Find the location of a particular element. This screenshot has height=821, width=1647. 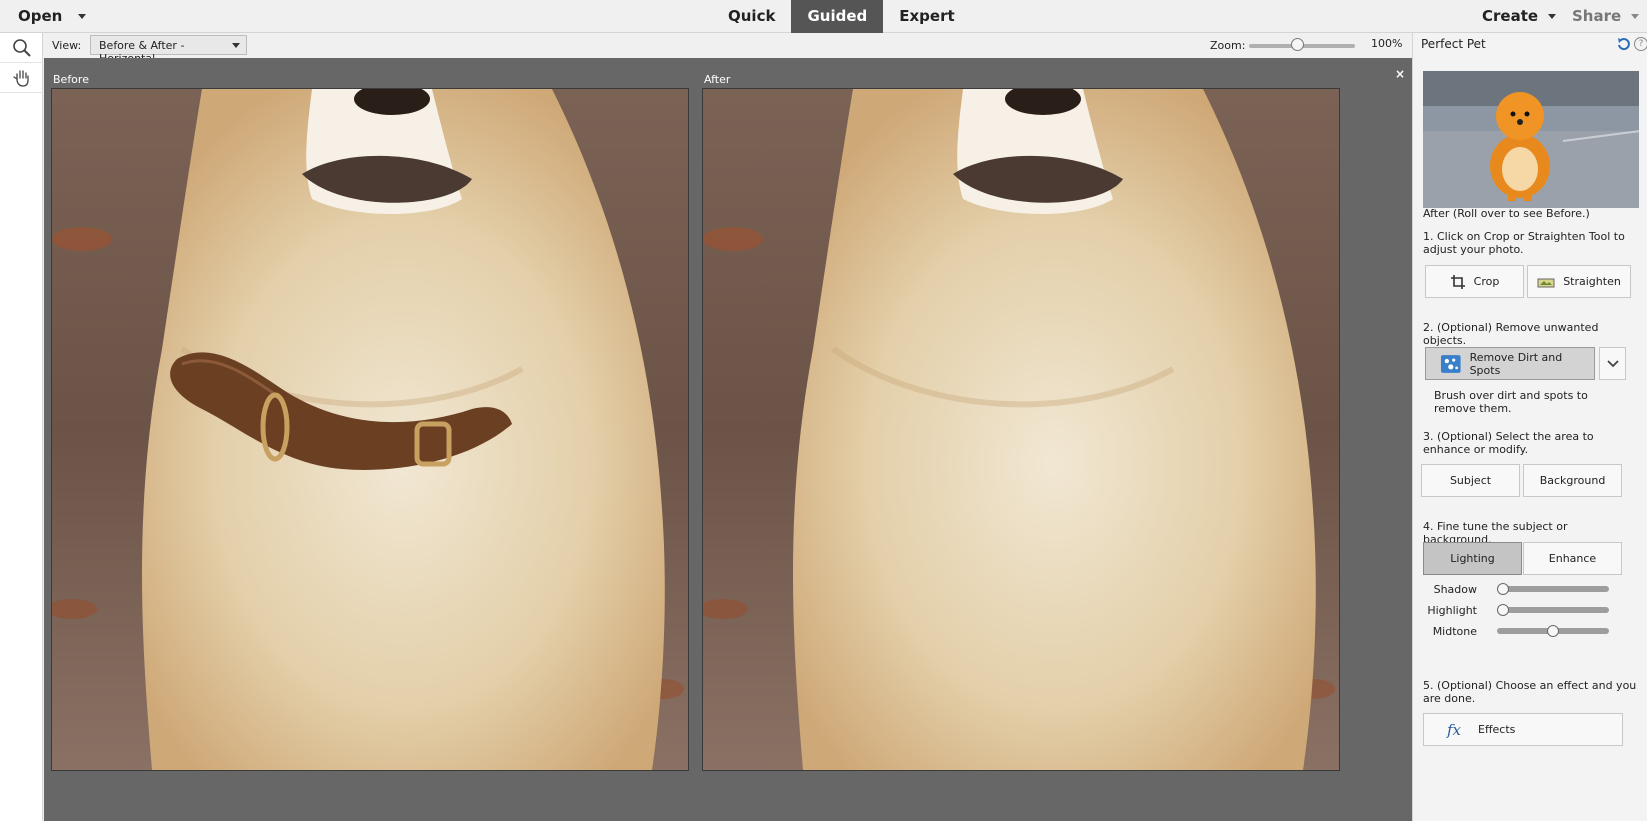

crop-icon is located at coordinates (1457, 281).